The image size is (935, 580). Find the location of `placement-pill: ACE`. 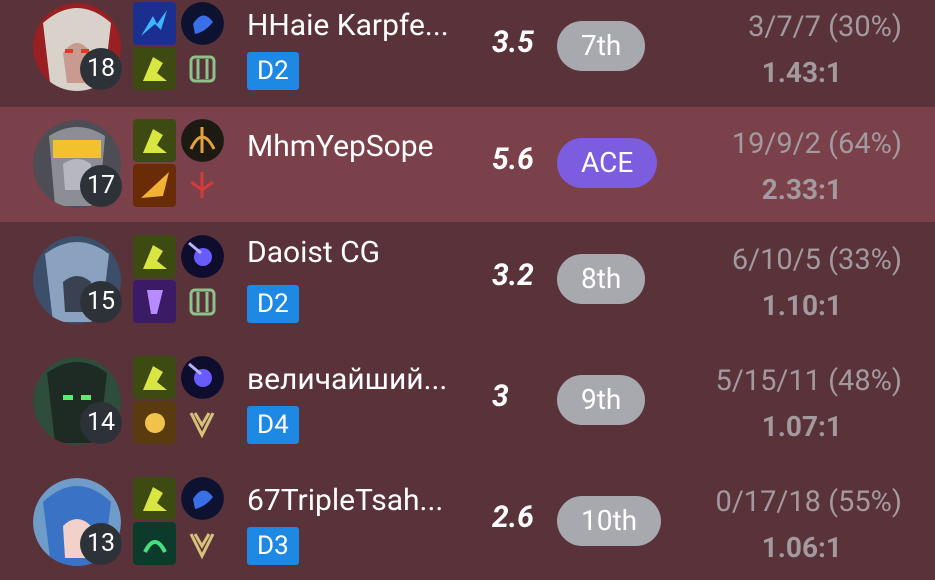

placement-pill: ACE is located at coordinates (607, 163).